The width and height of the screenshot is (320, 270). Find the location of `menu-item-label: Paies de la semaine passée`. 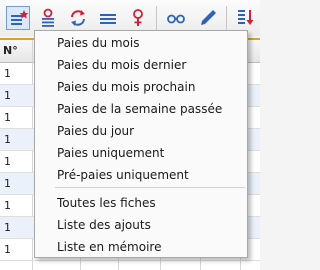

menu-item-label: Paies de la semaine passée is located at coordinates (140, 109).